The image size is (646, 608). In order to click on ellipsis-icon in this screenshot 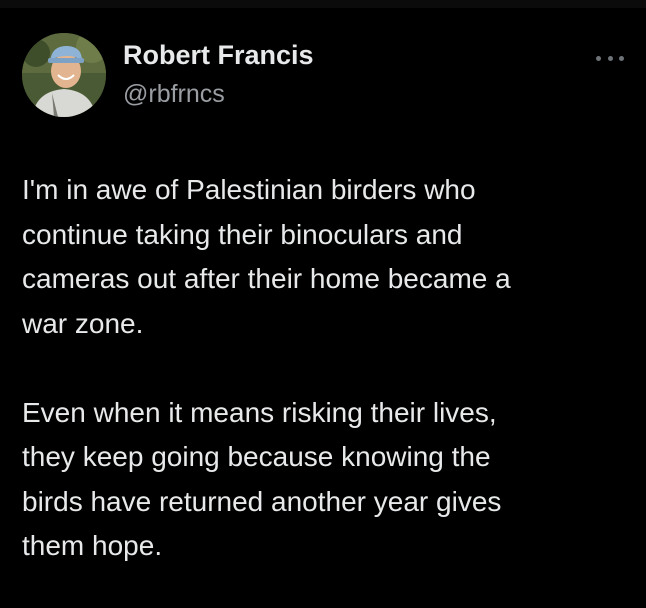, I will do `click(610, 58)`.